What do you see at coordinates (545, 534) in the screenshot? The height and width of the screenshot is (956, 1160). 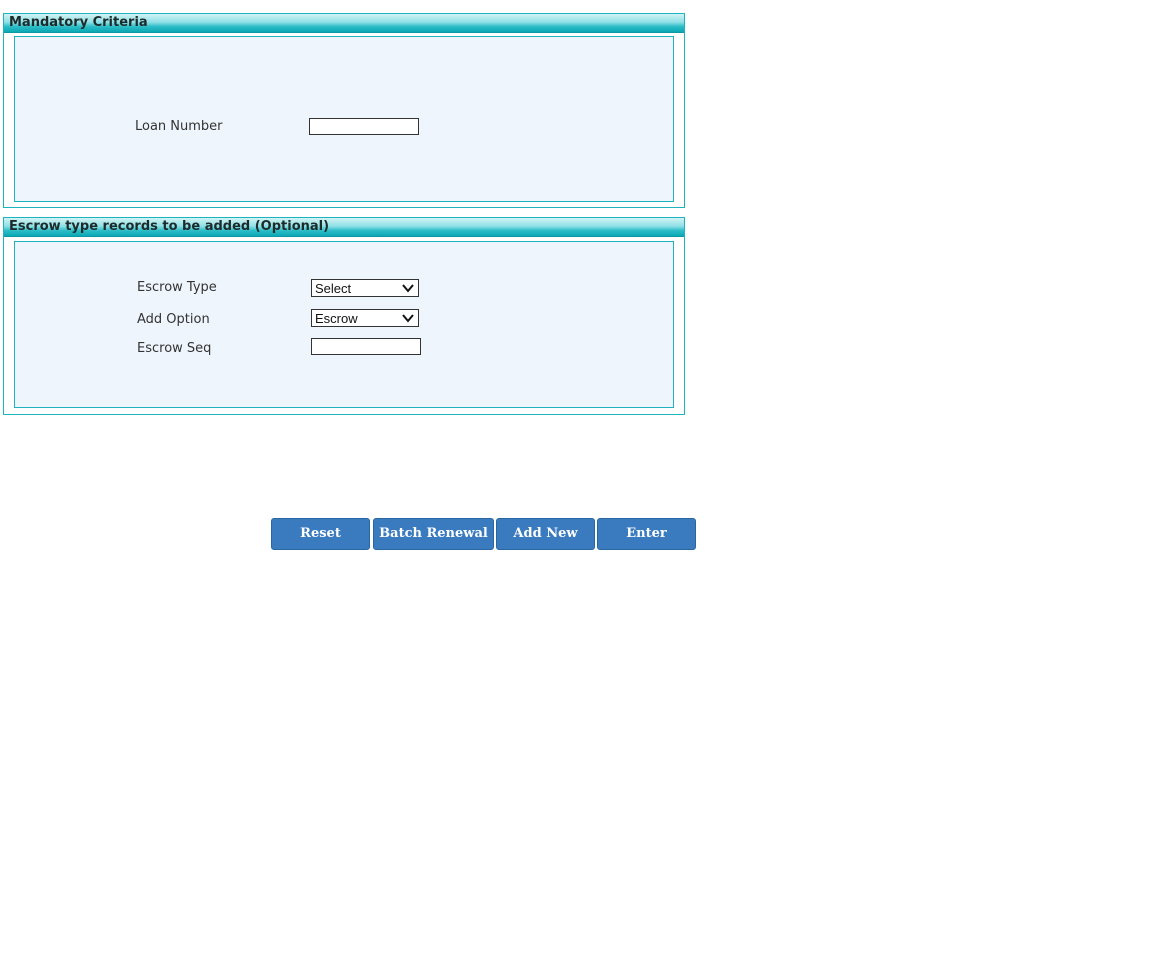 I see `add-new-button: Add New` at bounding box center [545, 534].